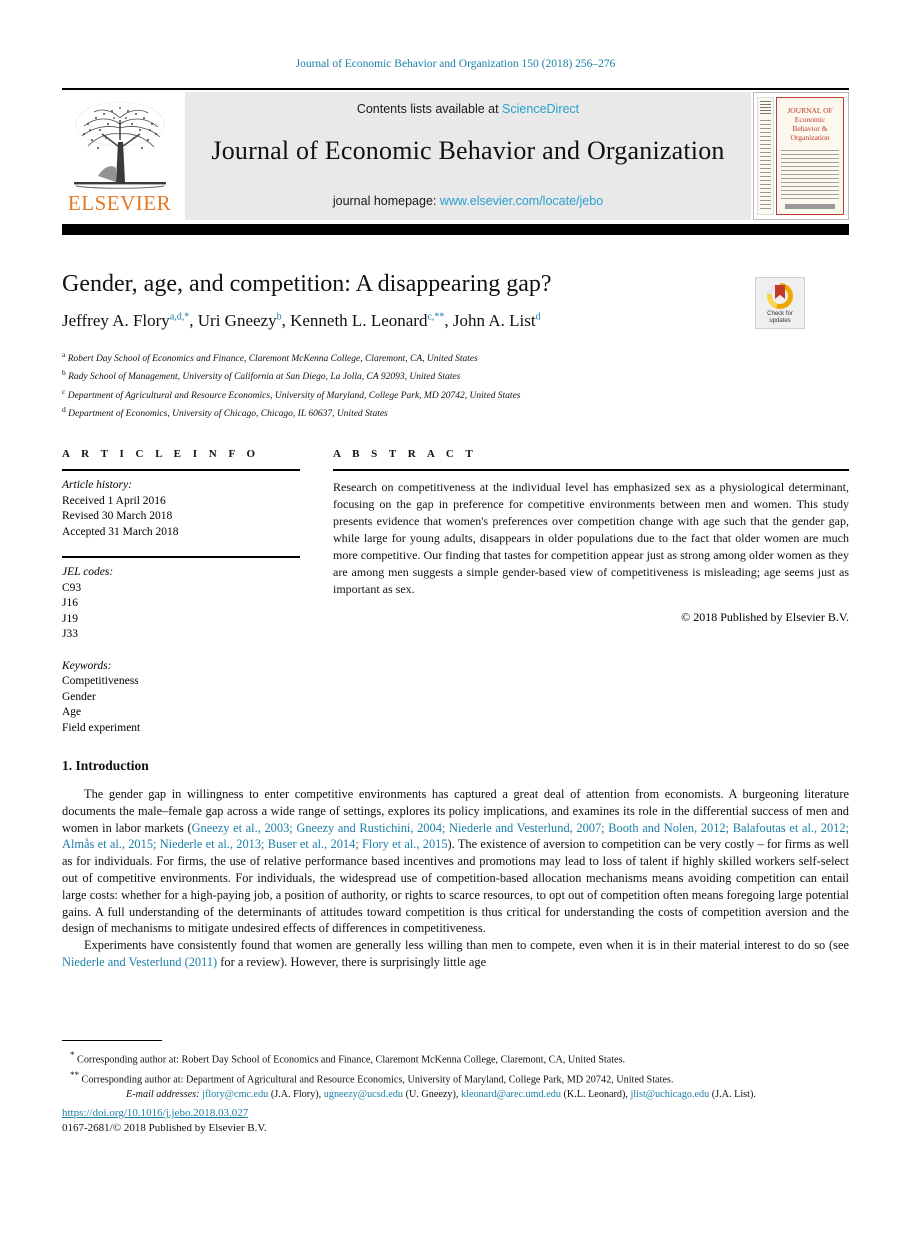 Image resolution: width=907 pixels, height=1238 pixels. Describe the element at coordinates (181, 705) in the screenshot. I see `keyword-items: Competitiveness Gender Age Field experiment` at that location.